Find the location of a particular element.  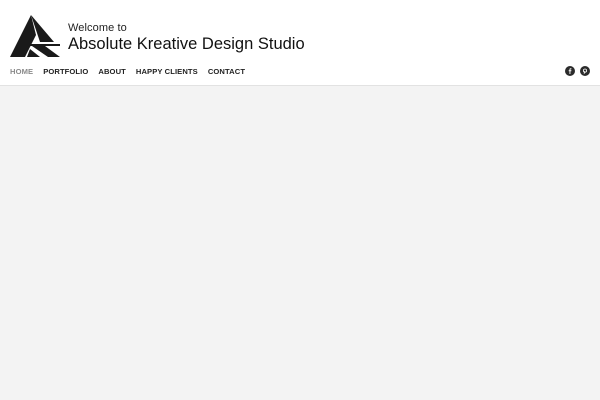

nav-item-portfolio: PORTFOLIO is located at coordinates (65, 71).